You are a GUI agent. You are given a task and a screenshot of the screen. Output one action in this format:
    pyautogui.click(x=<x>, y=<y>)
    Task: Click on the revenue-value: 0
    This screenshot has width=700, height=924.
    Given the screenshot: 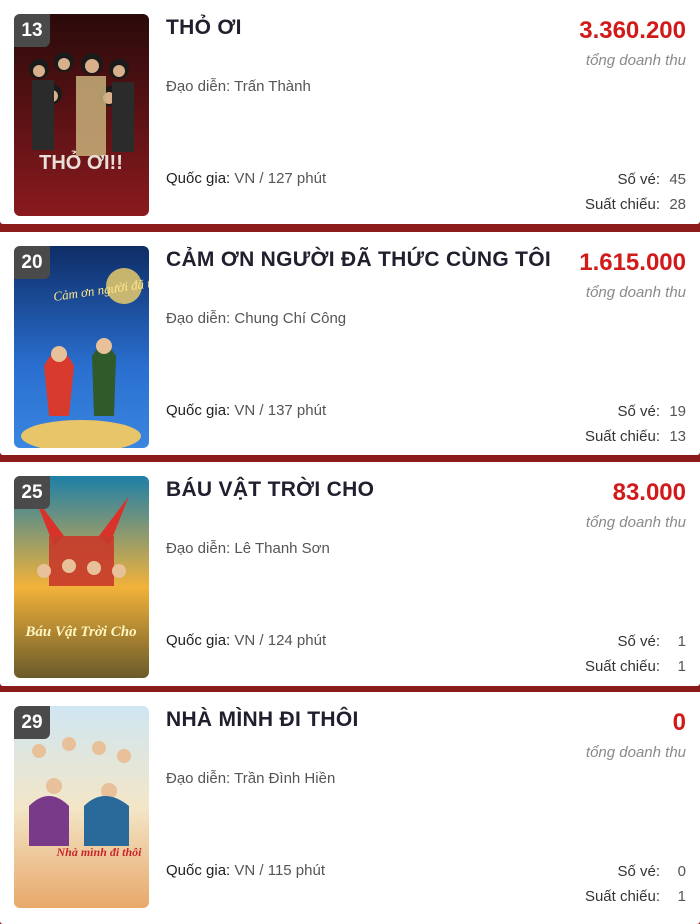 What is the action you would take?
    pyautogui.click(x=679, y=722)
    